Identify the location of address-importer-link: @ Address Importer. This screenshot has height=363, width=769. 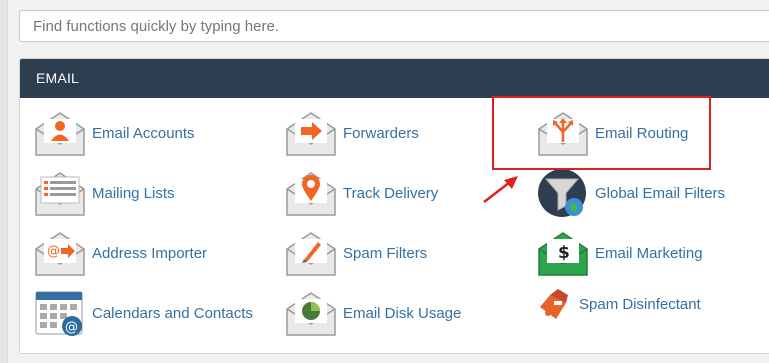
(121, 253).